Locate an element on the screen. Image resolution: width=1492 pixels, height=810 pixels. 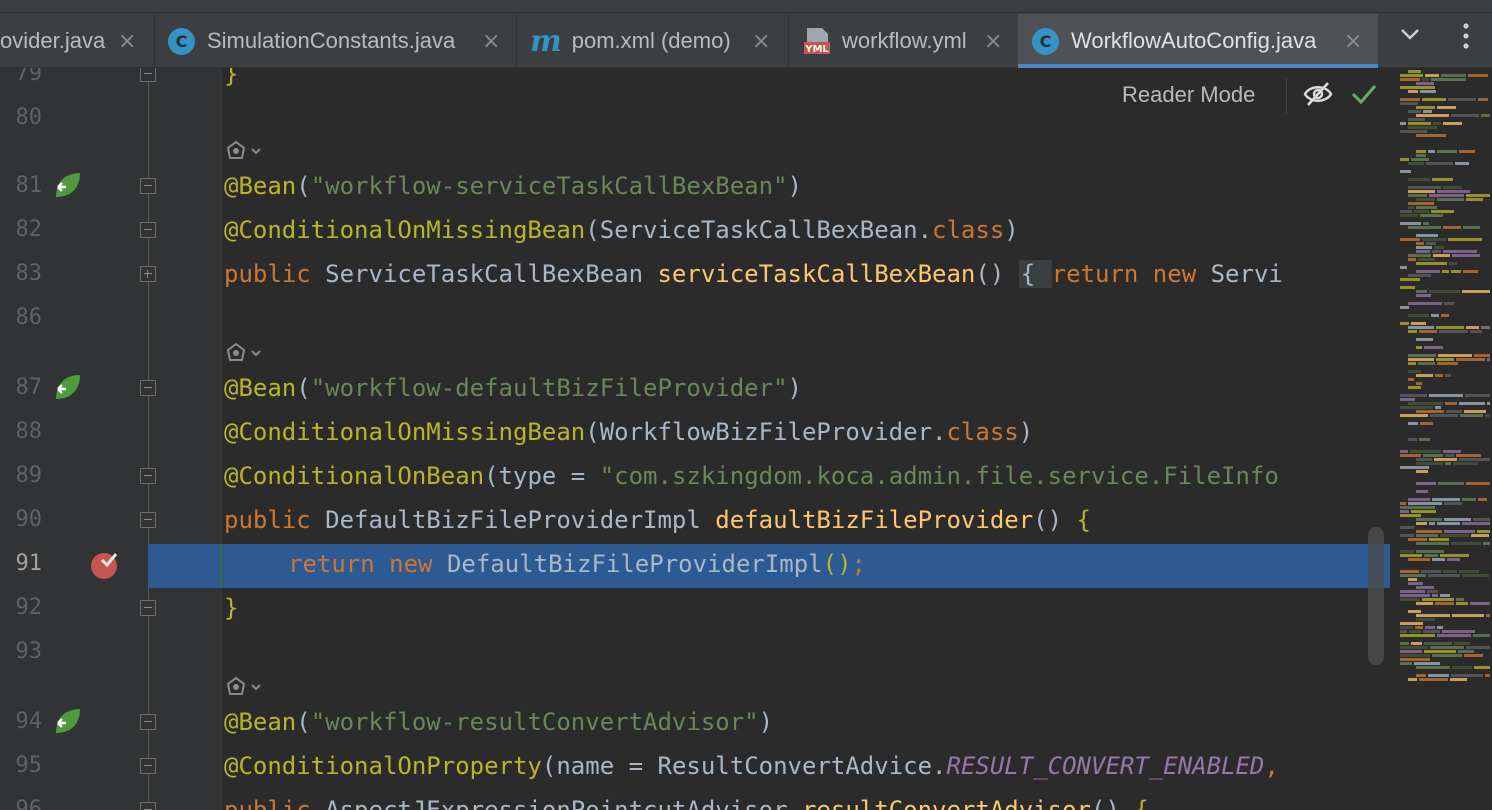
tab-provider-java: ovider.java × is located at coordinates (77, 41).